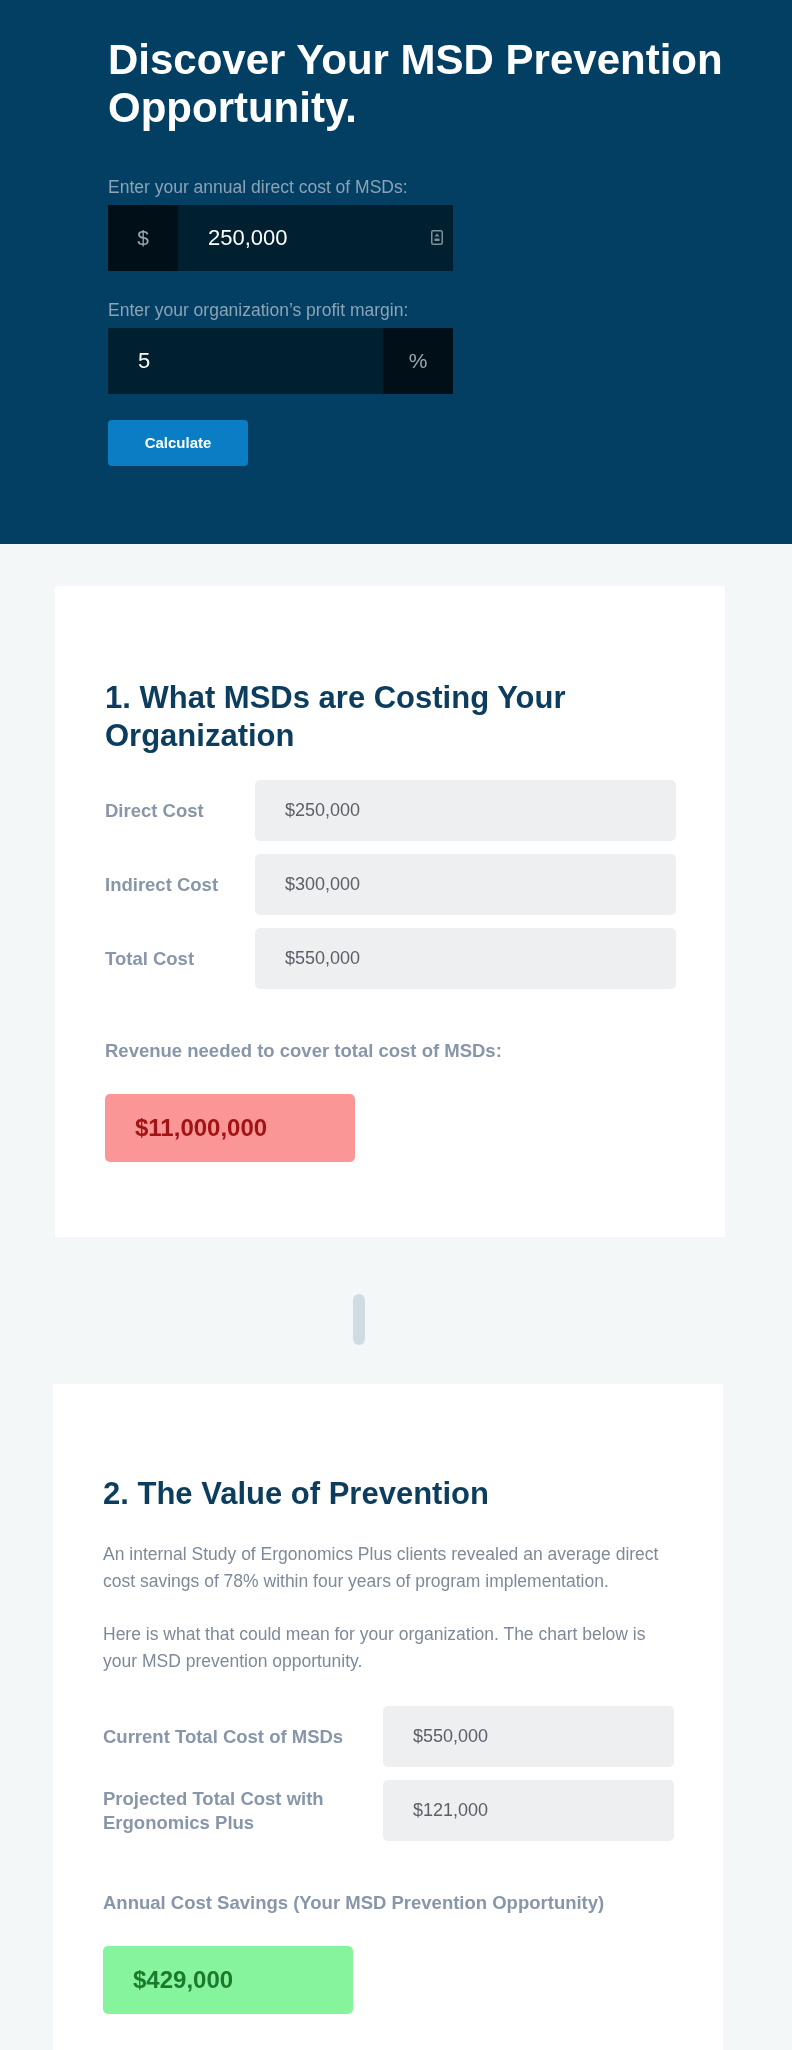  What do you see at coordinates (155, 810) in the screenshot?
I see `row-label: Direct Cost` at bounding box center [155, 810].